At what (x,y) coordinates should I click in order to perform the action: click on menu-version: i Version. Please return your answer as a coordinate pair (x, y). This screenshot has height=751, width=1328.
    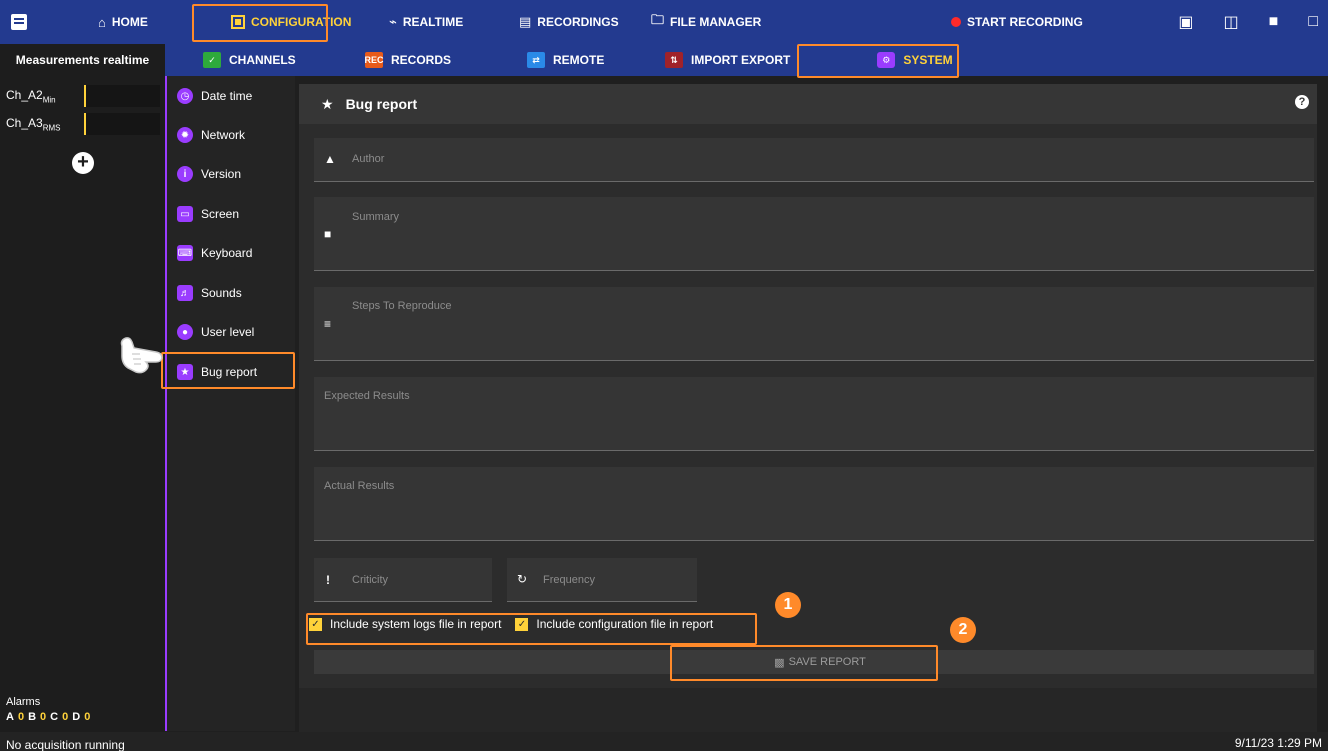
    Looking at the image, I should click on (209, 174).